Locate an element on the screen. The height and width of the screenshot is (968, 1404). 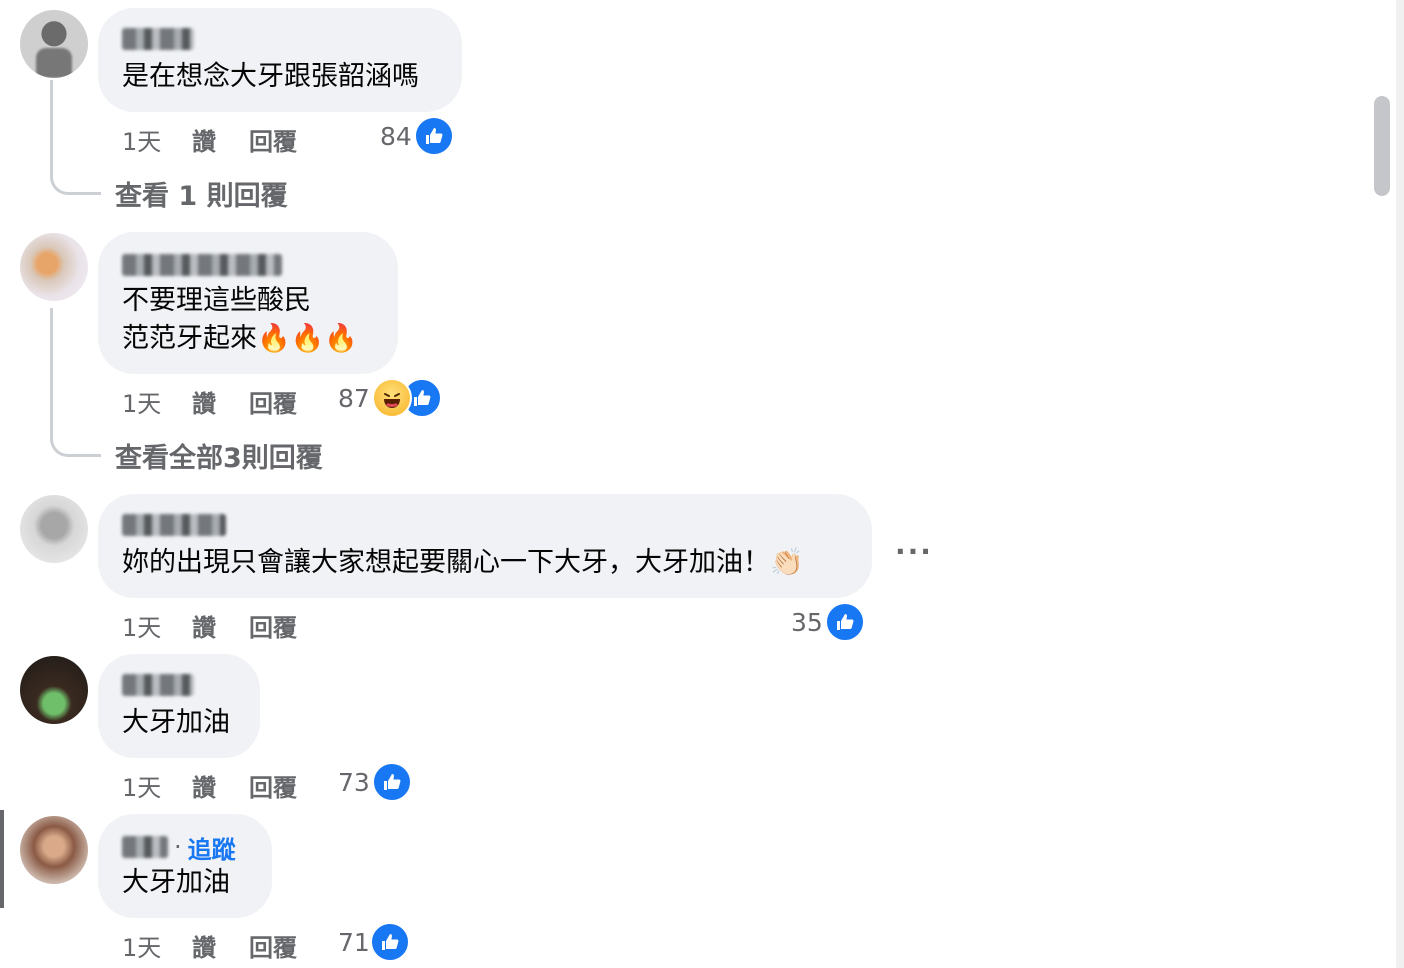
scrollbar-thumb is located at coordinates (1382, 146).